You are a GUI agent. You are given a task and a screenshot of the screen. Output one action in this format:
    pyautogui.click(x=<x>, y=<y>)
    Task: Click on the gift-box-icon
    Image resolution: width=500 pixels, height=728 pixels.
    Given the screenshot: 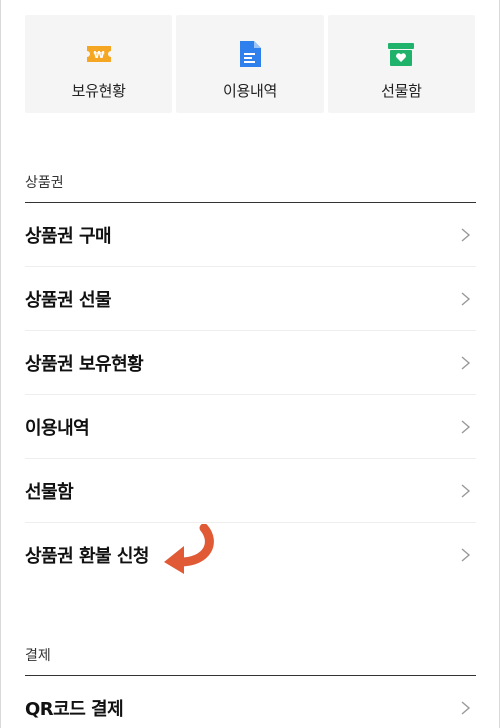 What is the action you would take?
    pyautogui.click(x=401, y=54)
    